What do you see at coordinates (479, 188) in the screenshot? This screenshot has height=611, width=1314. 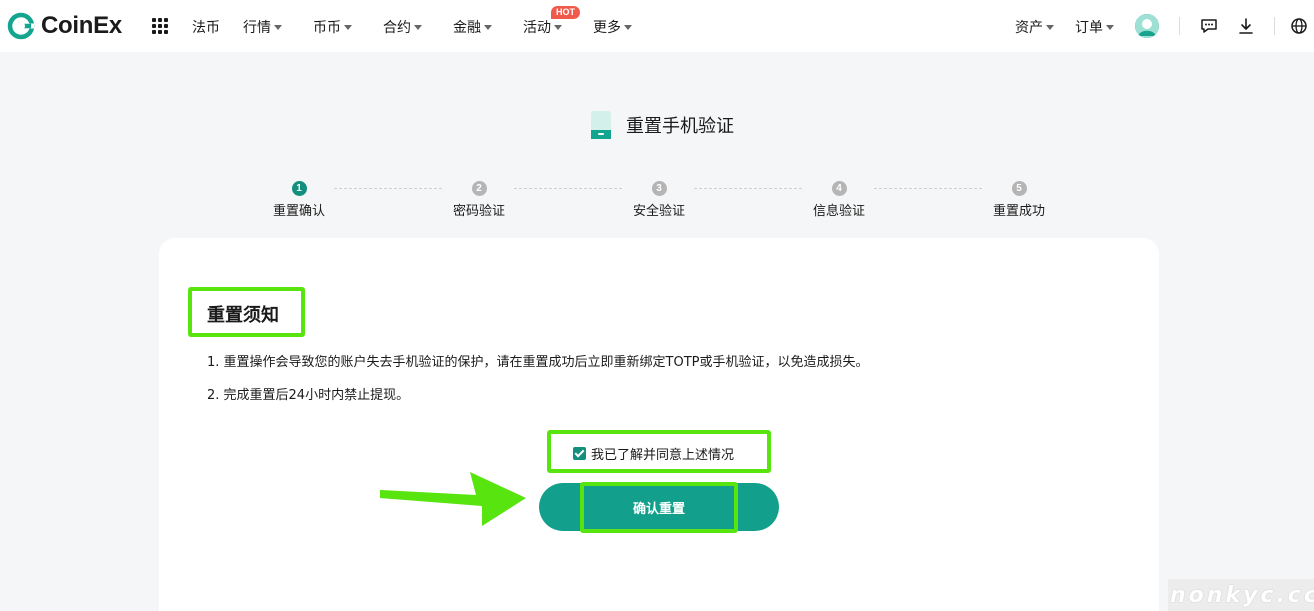 I see `step-number: 2` at bounding box center [479, 188].